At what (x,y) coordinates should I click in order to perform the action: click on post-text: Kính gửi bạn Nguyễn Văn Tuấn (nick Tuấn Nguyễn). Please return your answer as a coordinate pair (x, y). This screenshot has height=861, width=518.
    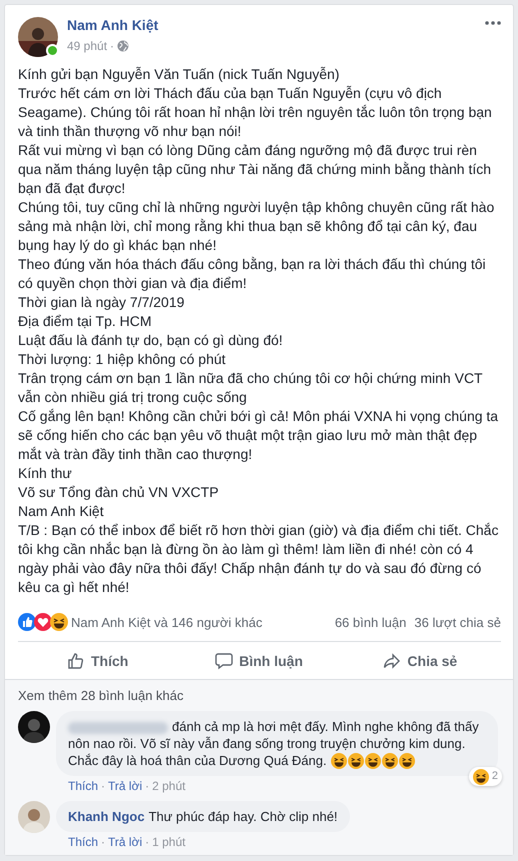
    Looking at the image, I should click on (179, 74).